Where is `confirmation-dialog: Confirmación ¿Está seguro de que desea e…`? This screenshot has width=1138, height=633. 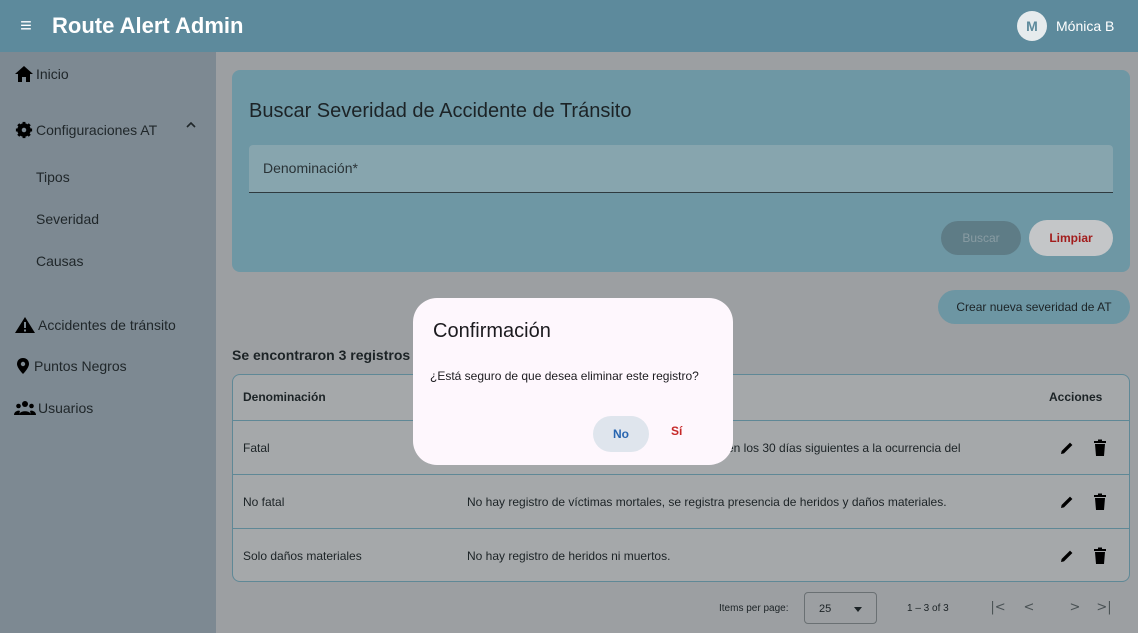 confirmation-dialog: Confirmación ¿Está seguro de que desea e… is located at coordinates (573, 381).